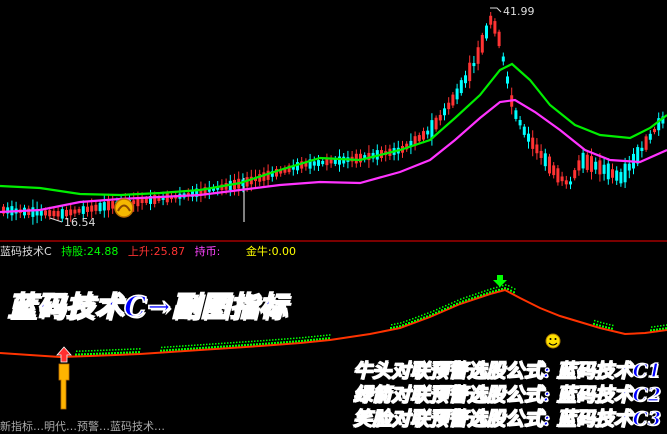 This screenshot has height=434, width=667. Describe the element at coordinates (284, 251) in the screenshot. I see `gold-value: 0.00` at that location.